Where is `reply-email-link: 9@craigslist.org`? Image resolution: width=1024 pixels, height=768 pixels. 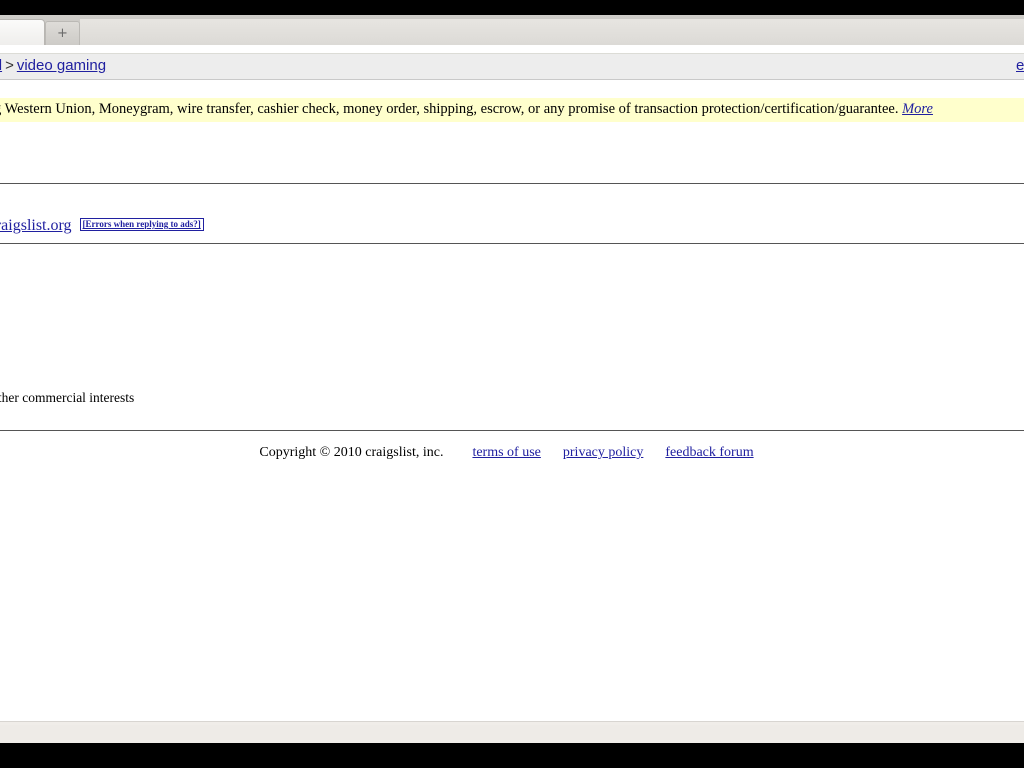 reply-email-link: 9@craigslist.org is located at coordinates (36, 225).